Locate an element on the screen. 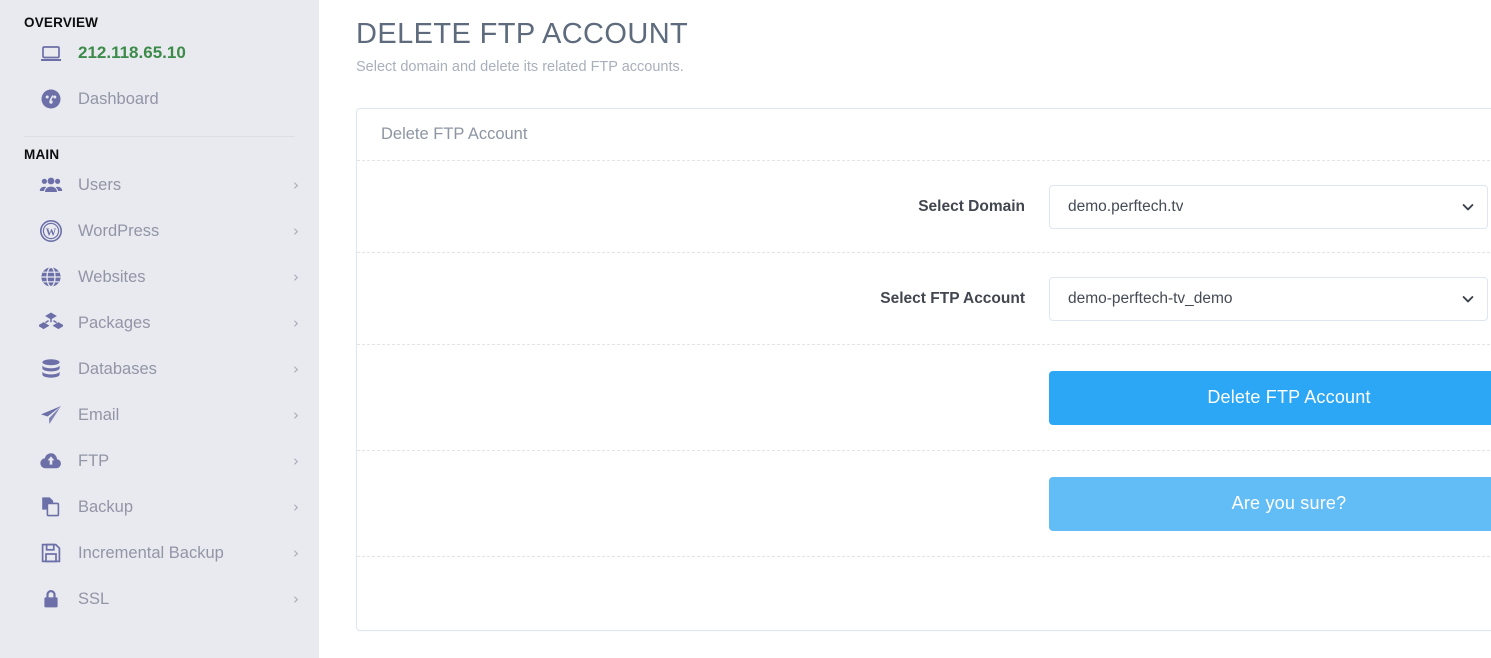 Image resolution: width=1491 pixels, height=658 pixels. confirm-button-field: Are you sure? is located at coordinates (1270, 503).